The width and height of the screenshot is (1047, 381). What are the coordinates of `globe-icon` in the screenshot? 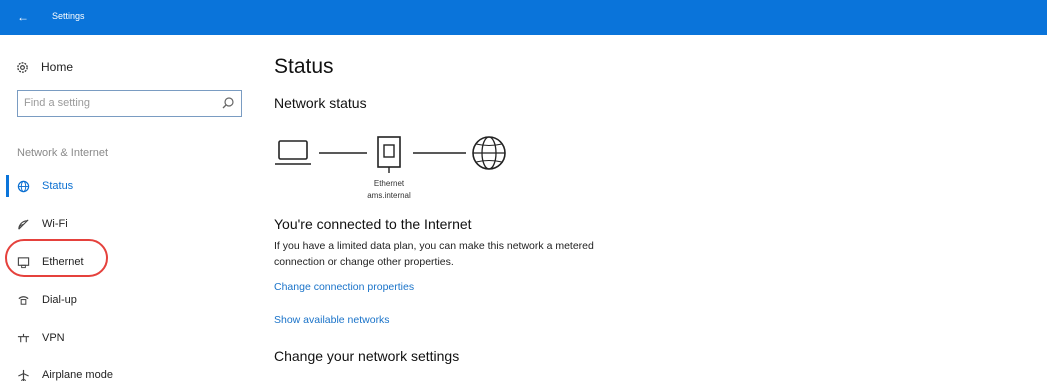 It's located at (489, 153).